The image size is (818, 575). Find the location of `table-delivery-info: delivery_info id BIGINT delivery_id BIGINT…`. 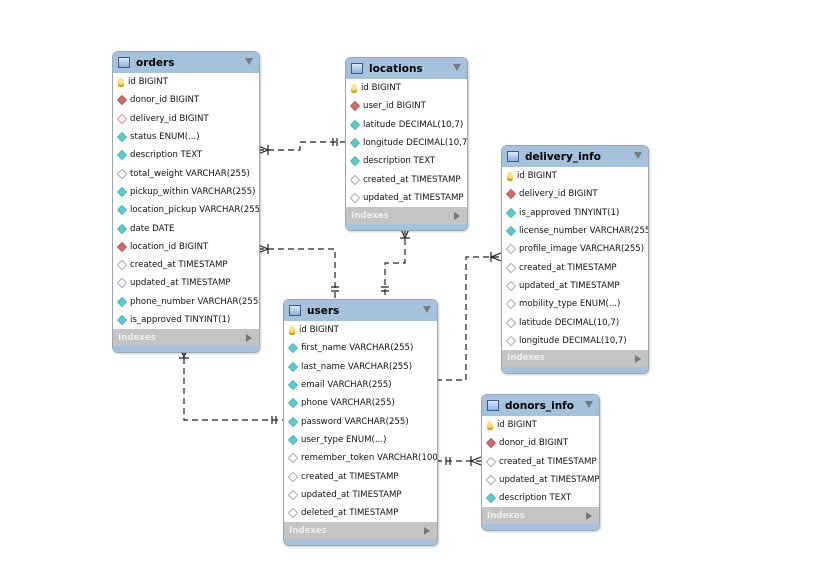

table-delivery-info: delivery_info id BIGINT delivery_id BIGINT… is located at coordinates (575, 259).